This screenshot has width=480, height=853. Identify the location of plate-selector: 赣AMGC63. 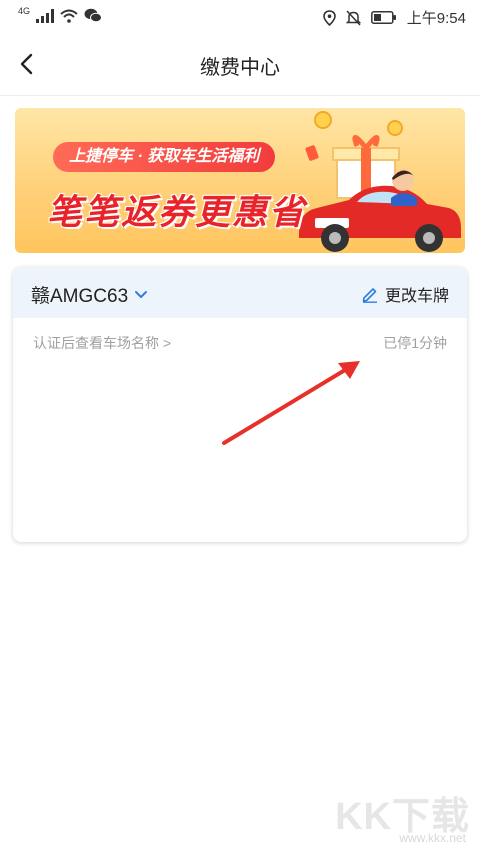
(89, 294).